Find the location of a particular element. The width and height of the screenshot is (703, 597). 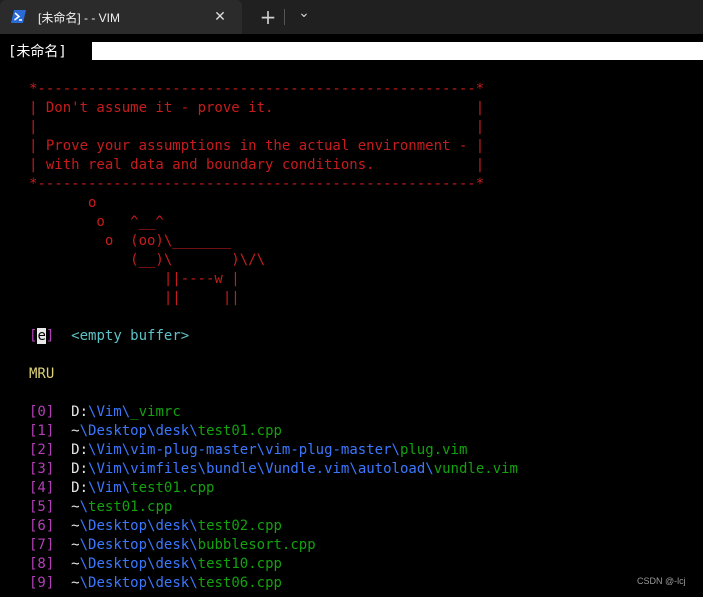

mru-item-6: [6] ~\Desktop\desk\test02.cpp is located at coordinates (155, 526).